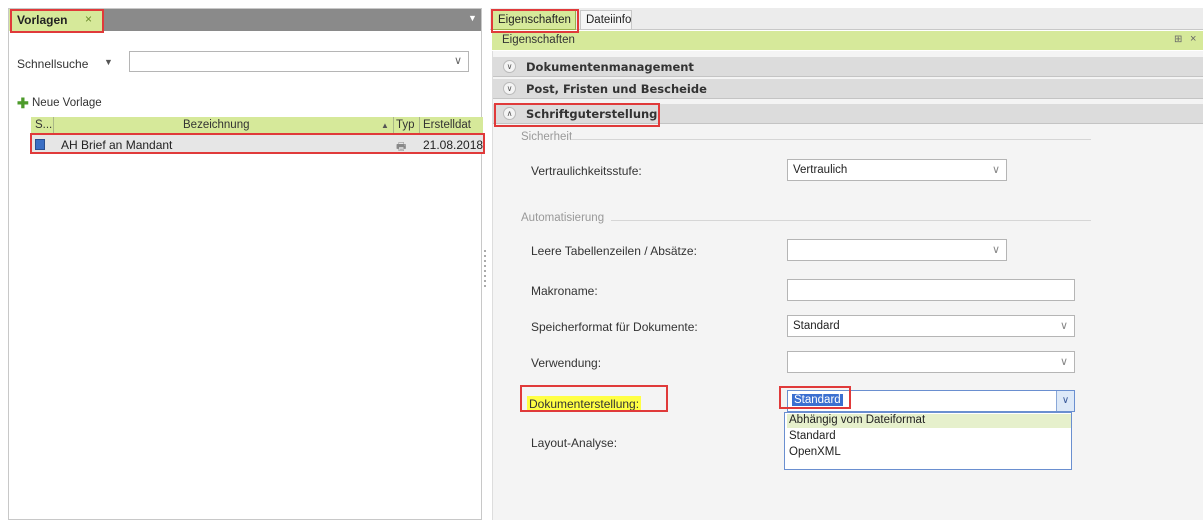  I want to click on sort-ascending-icon: ▲, so click(385, 125).